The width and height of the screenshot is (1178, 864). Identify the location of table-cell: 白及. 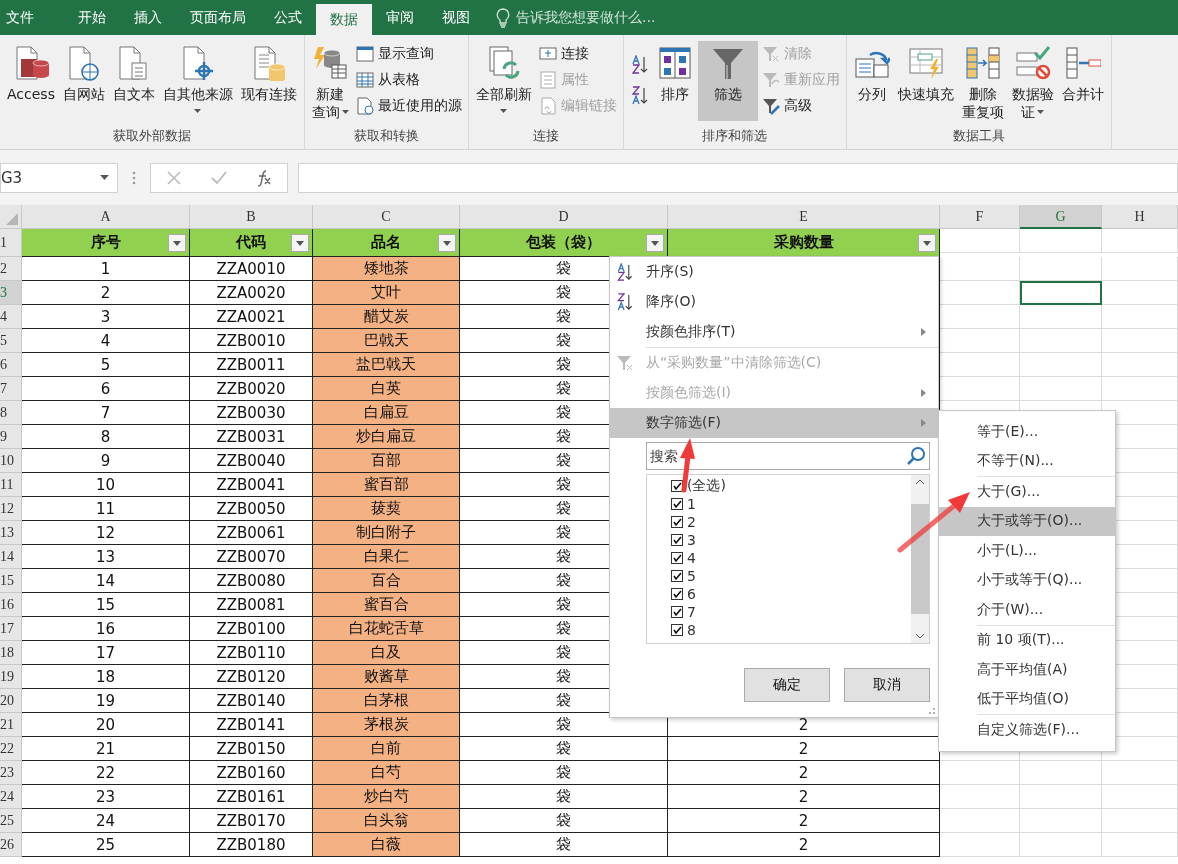
(386, 653).